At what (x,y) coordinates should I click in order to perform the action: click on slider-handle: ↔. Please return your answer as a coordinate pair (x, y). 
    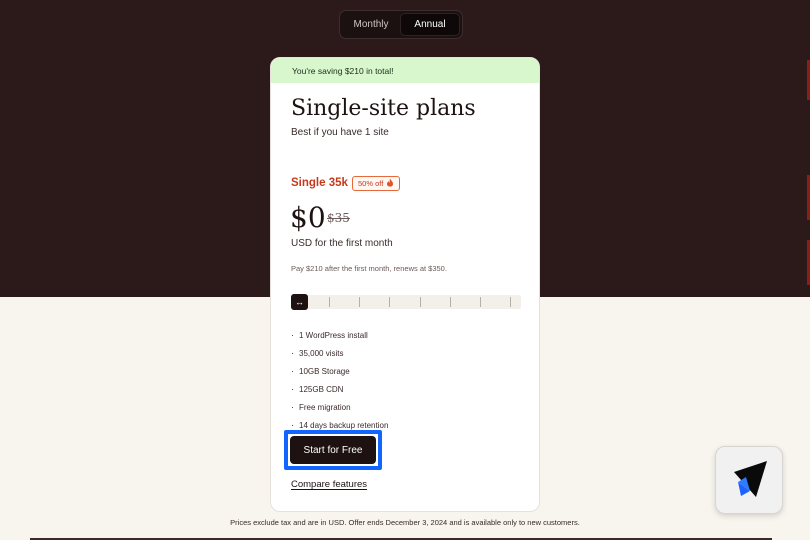
    Looking at the image, I should click on (299, 302).